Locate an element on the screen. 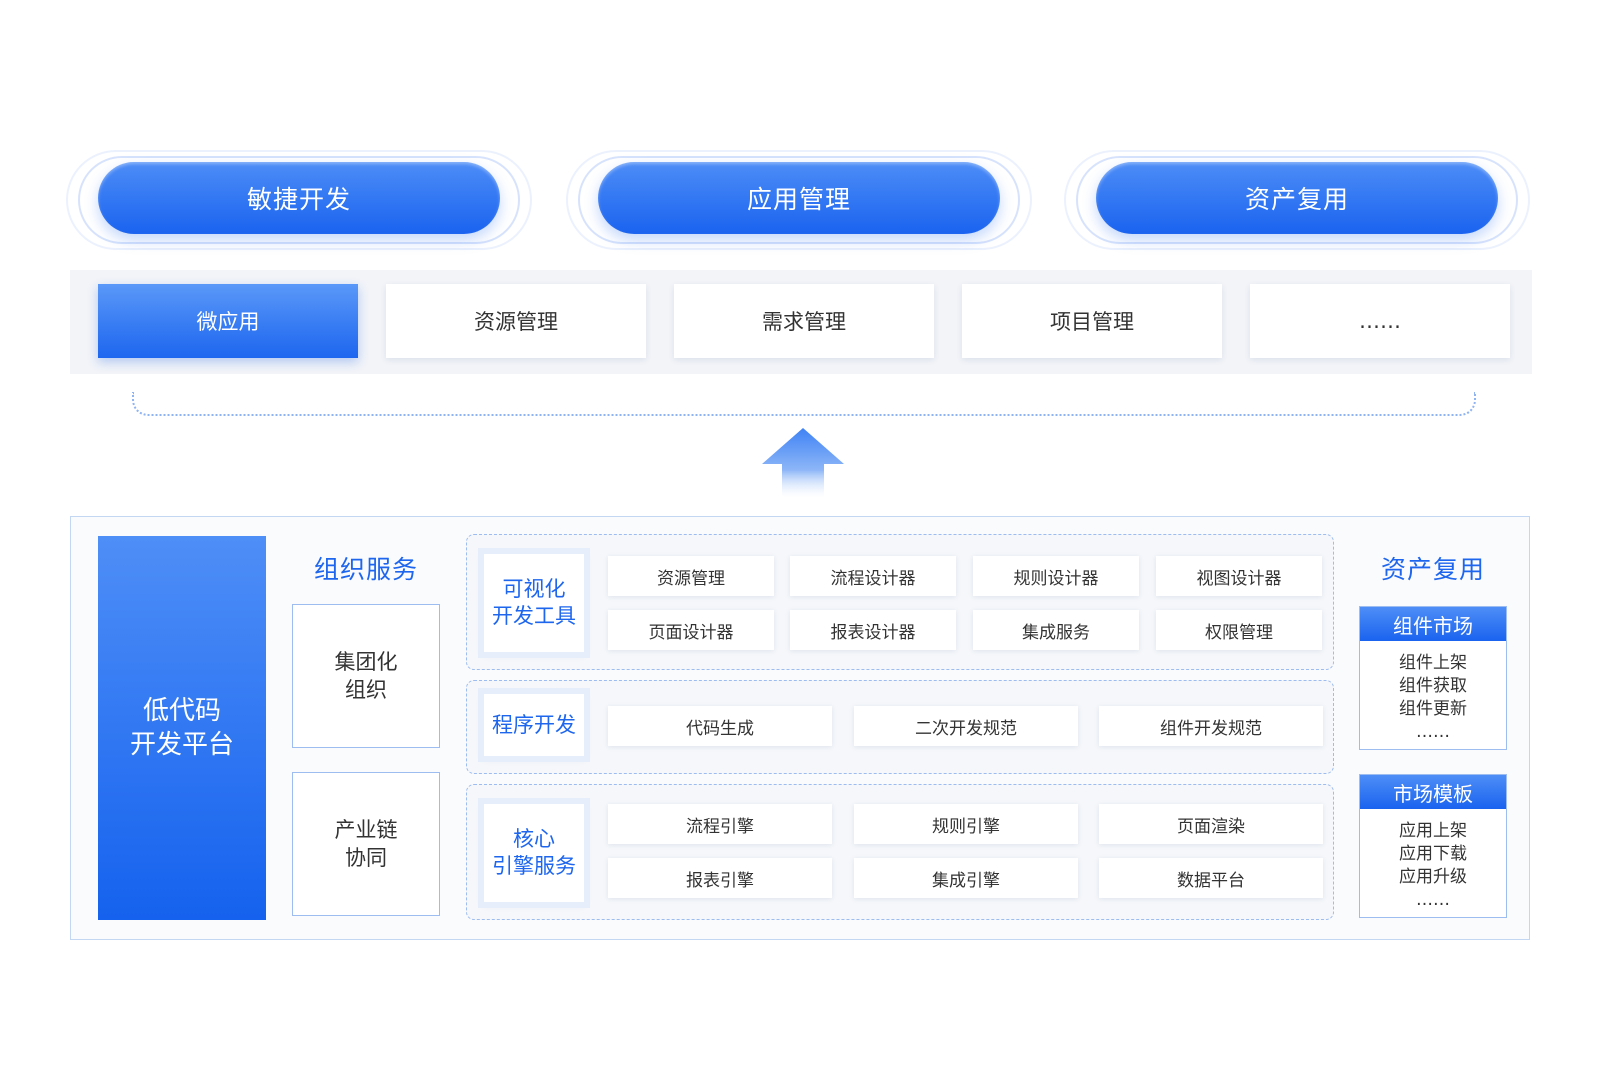 The width and height of the screenshot is (1600, 1080). chip-permission-management: 权限管理 is located at coordinates (1239, 630).